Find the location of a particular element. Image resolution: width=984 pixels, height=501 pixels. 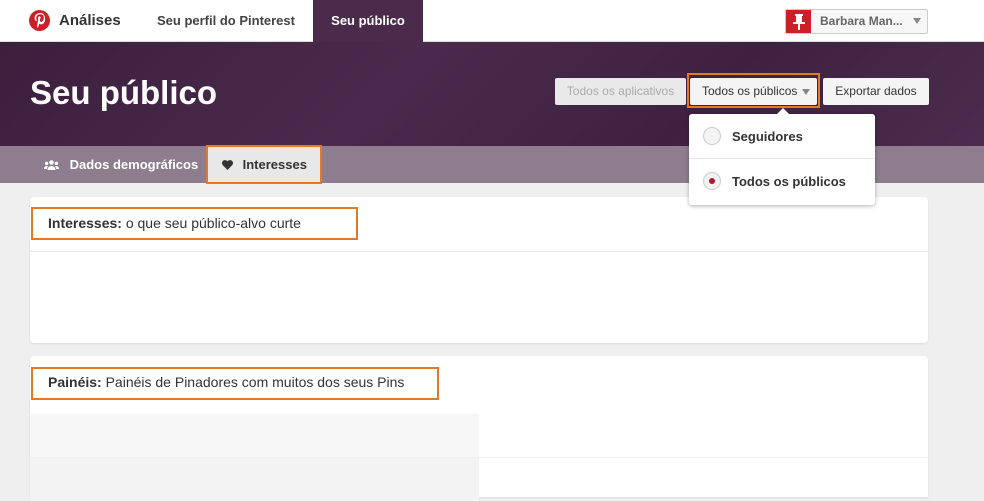

option-label: Todos os públicos is located at coordinates (789, 181).